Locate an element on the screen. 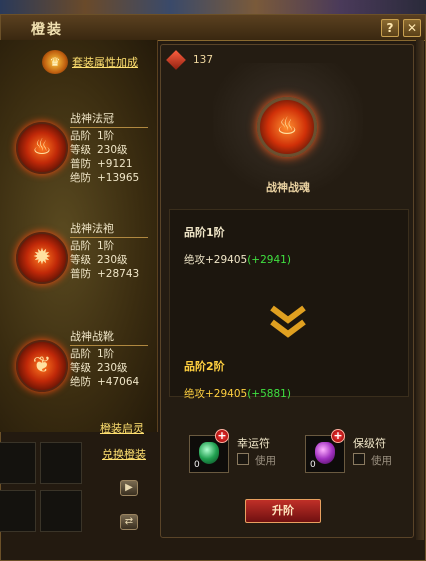 The image size is (426, 561). close-button: ✕ is located at coordinates (412, 28).